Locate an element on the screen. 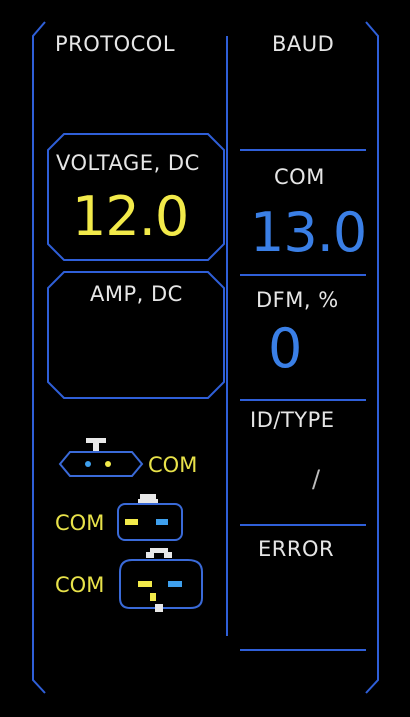 The height and width of the screenshot is (717, 410). connector-2-icon is located at coordinates (150, 517).